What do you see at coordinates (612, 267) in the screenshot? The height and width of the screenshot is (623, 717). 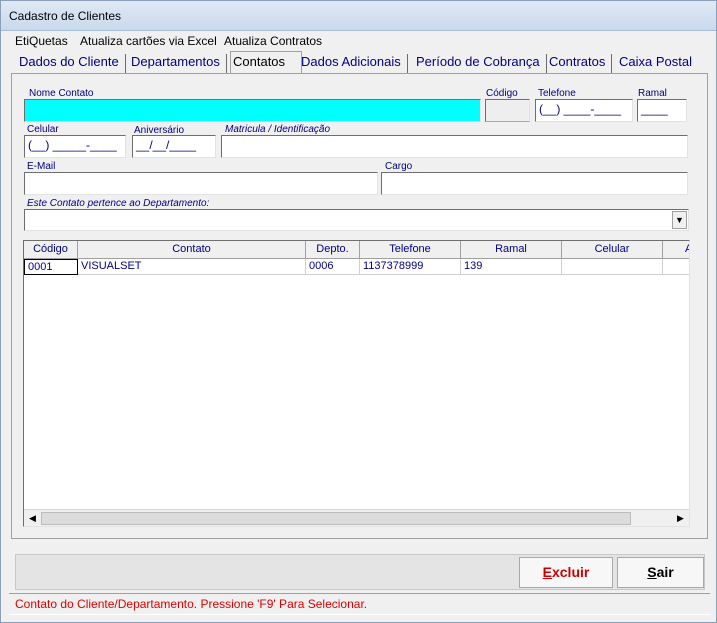 I see `cell-celular` at bounding box center [612, 267].